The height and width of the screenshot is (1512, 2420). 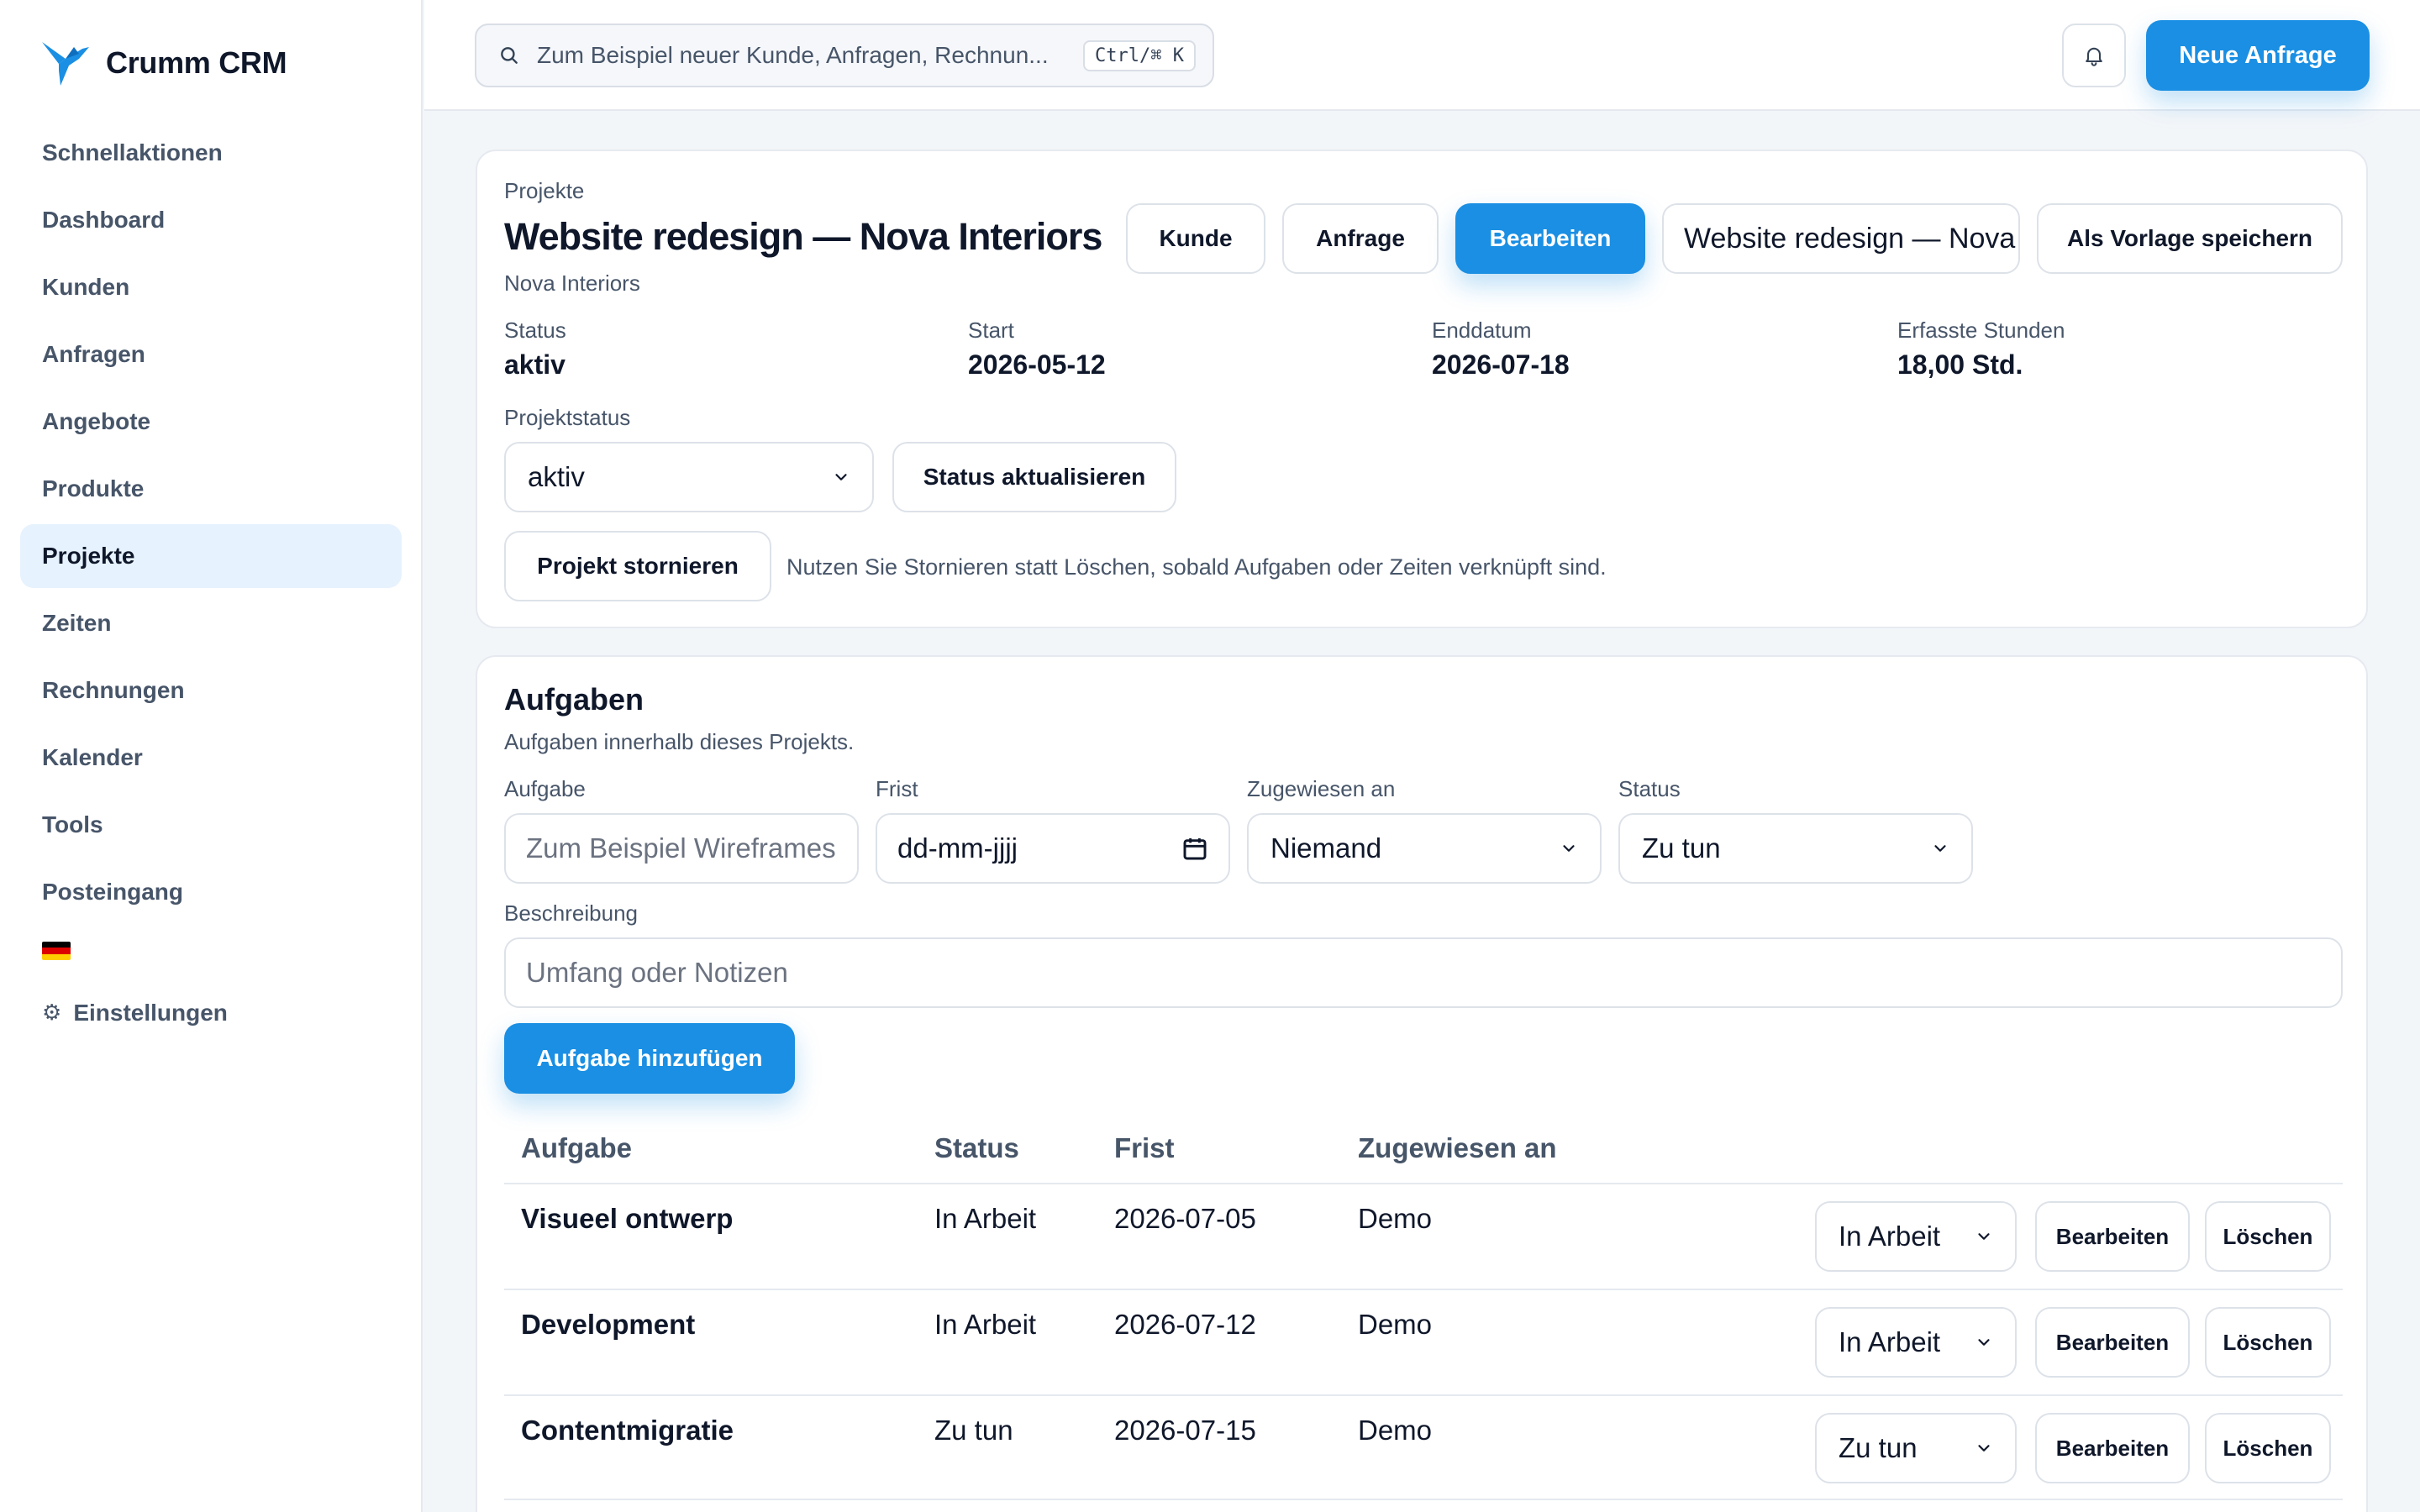 What do you see at coordinates (1034, 477) in the screenshot?
I see `update-status-button: Status aktualisieren` at bounding box center [1034, 477].